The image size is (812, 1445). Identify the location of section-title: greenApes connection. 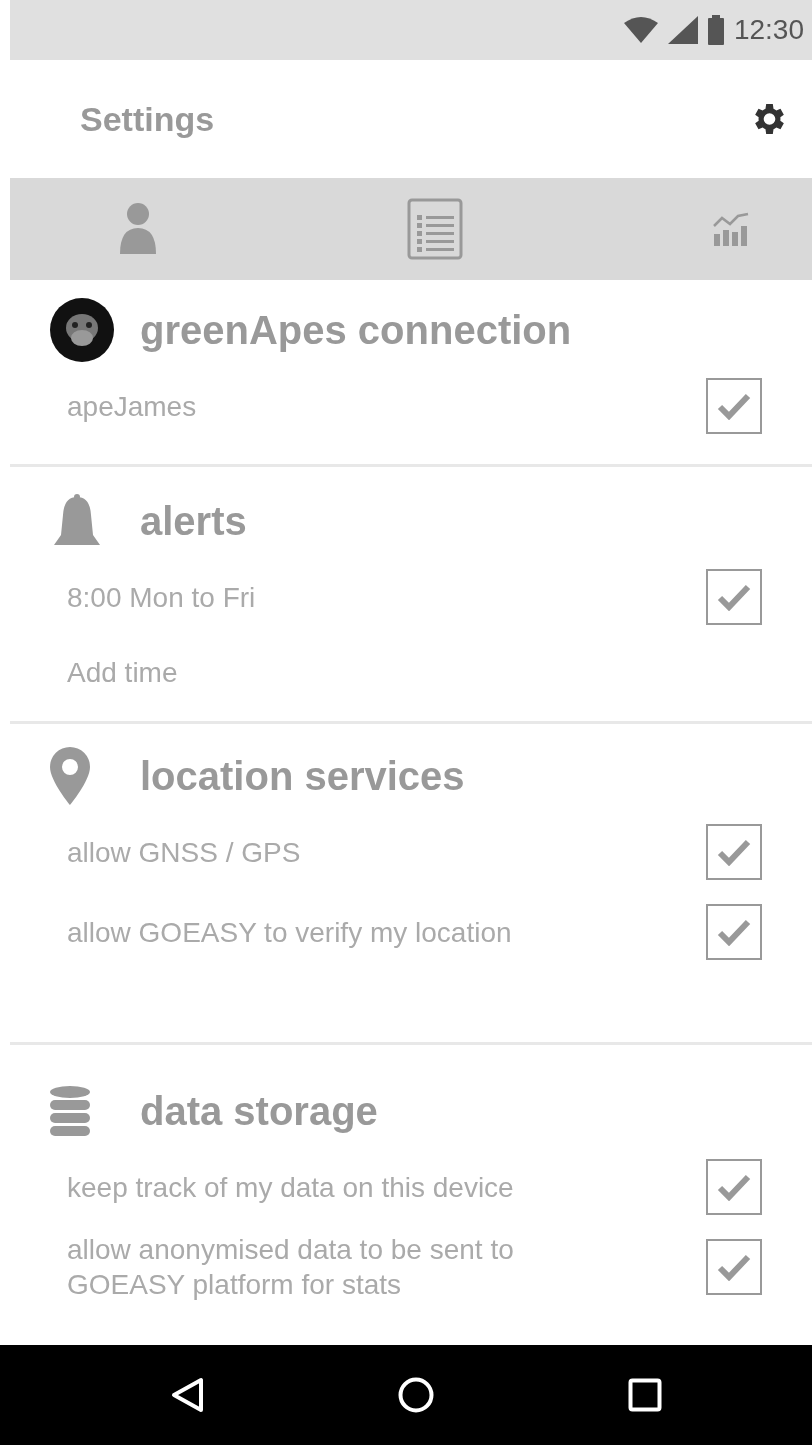
(356, 330).